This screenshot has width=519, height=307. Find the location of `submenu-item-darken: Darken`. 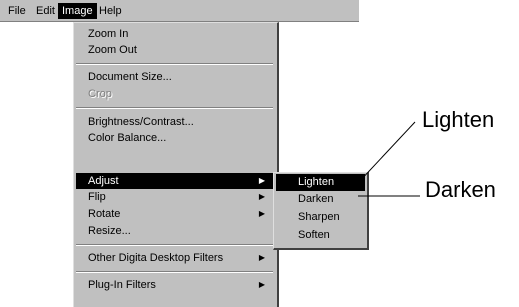

submenu-item-darken: Darken is located at coordinates (320, 199).